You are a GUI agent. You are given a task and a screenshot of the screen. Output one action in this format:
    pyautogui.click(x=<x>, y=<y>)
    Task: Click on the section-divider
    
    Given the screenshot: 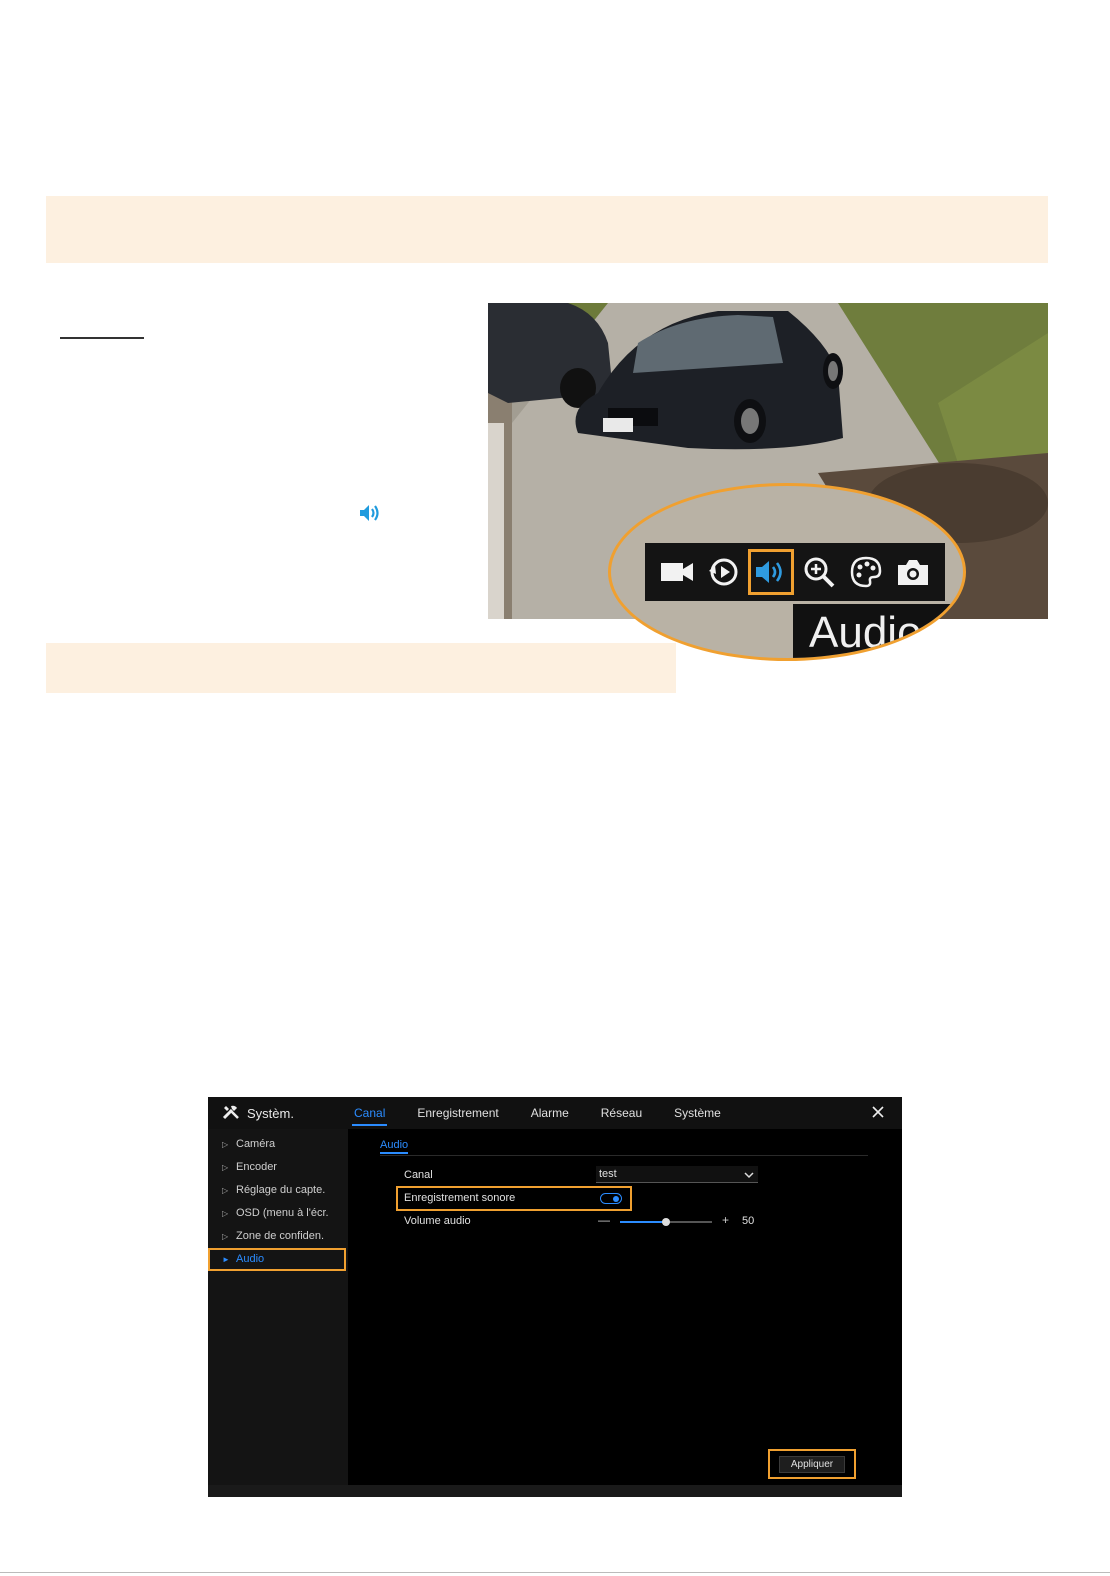 What is the action you would take?
    pyautogui.click(x=624, y=1155)
    